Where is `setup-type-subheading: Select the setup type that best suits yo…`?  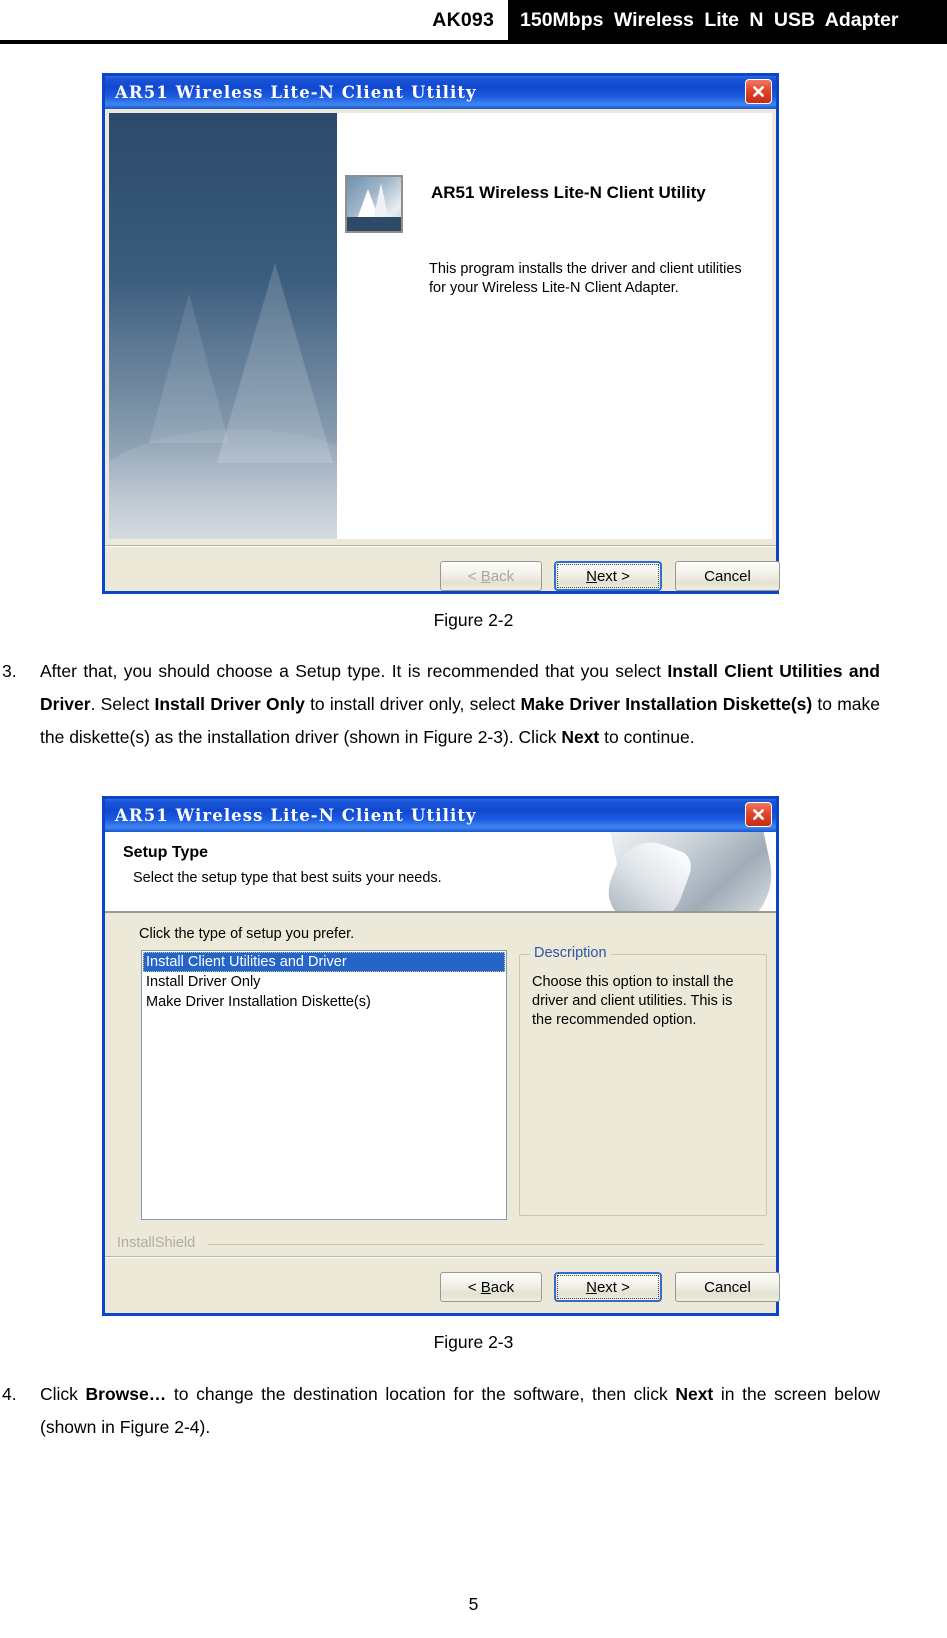 setup-type-subheading: Select the setup type that best suits yo… is located at coordinates (287, 878).